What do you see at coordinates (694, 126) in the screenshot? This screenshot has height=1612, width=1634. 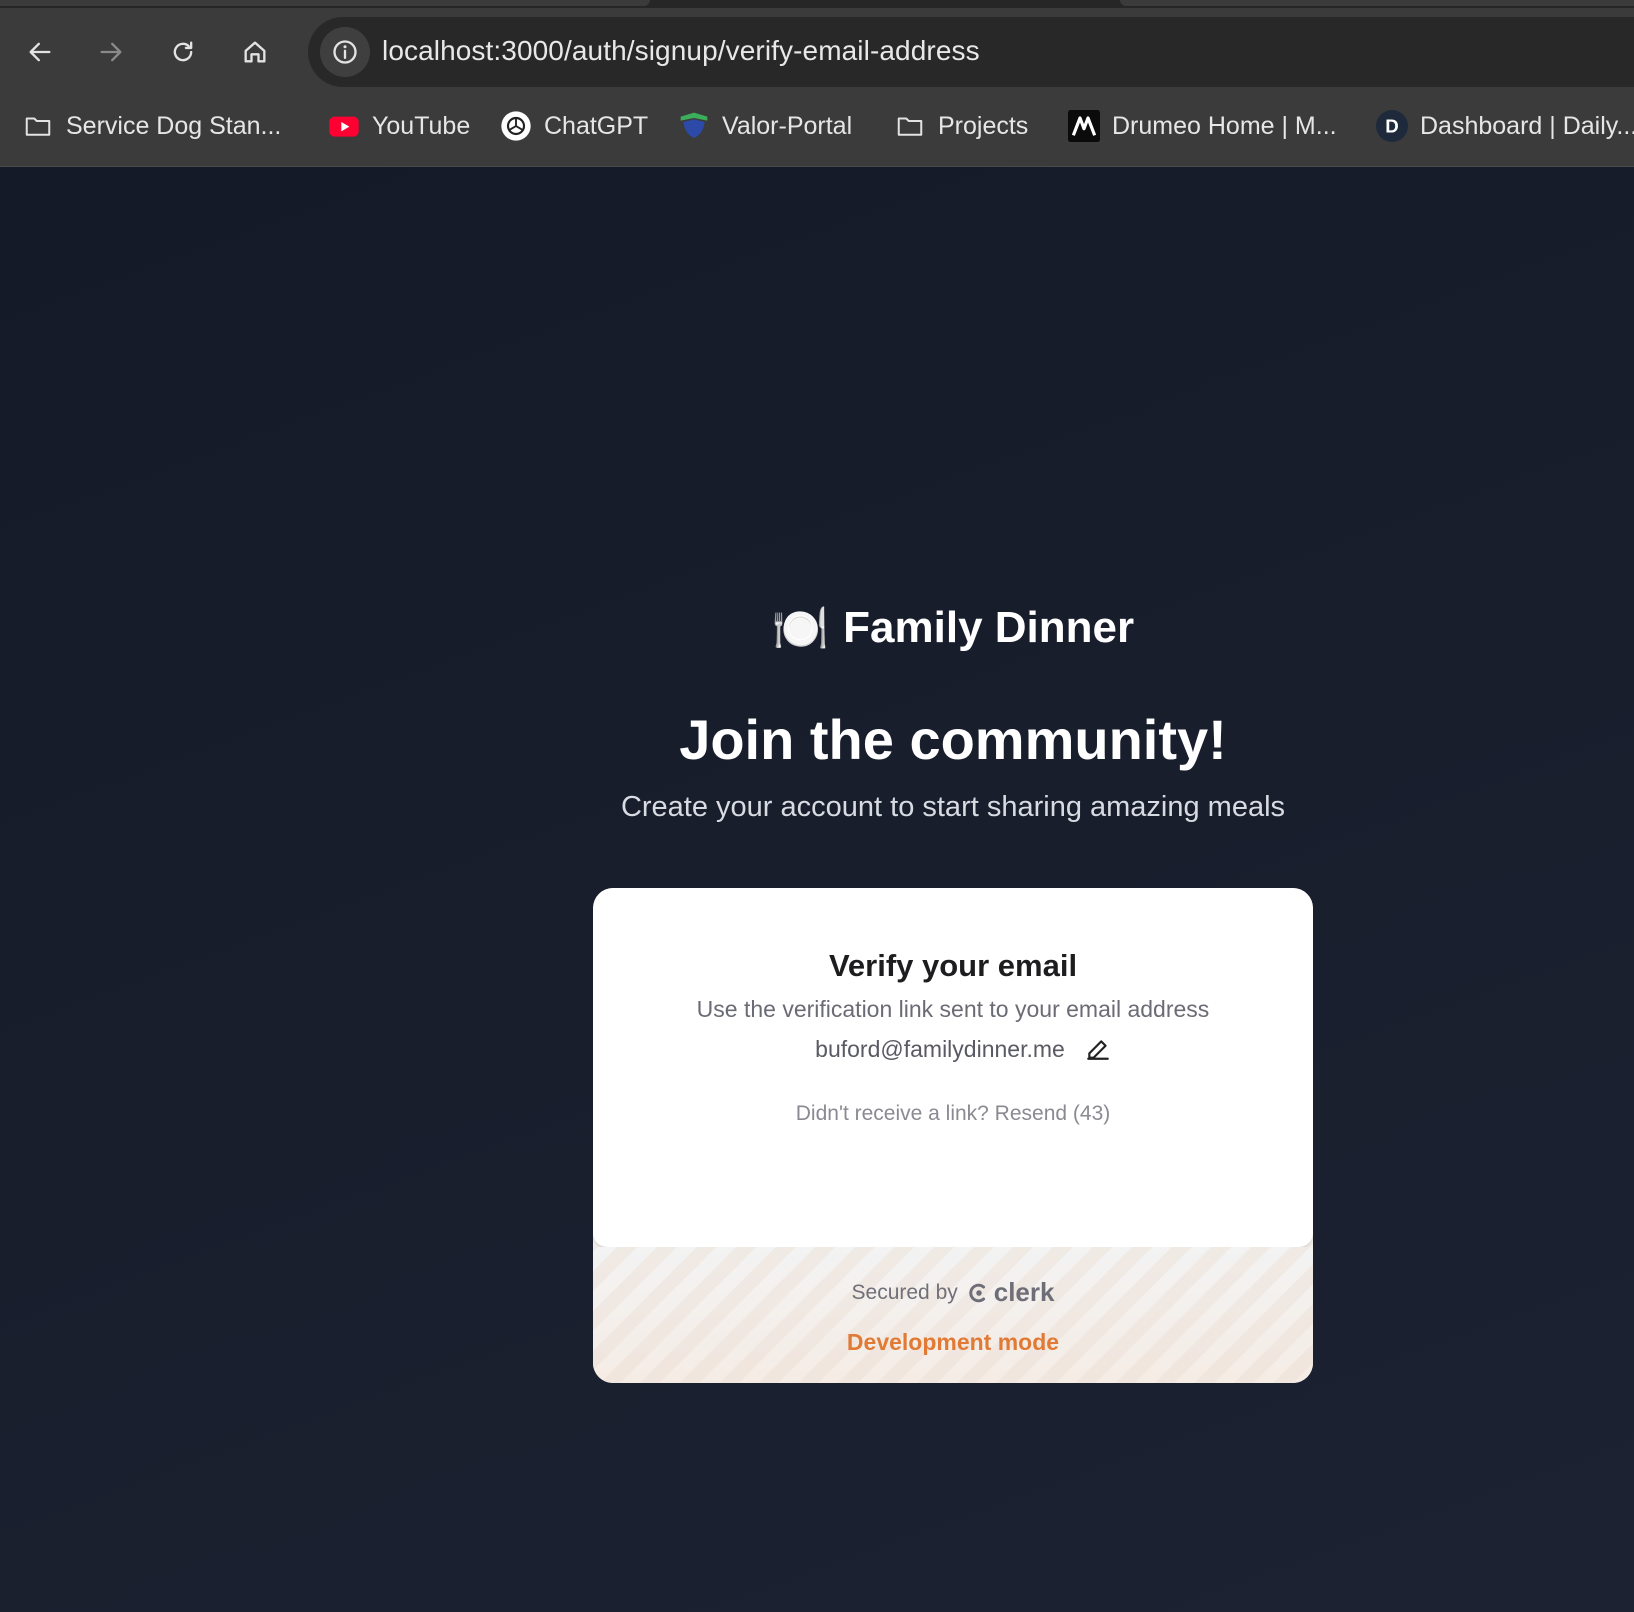 I see `valor-shield-icon` at bounding box center [694, 126].